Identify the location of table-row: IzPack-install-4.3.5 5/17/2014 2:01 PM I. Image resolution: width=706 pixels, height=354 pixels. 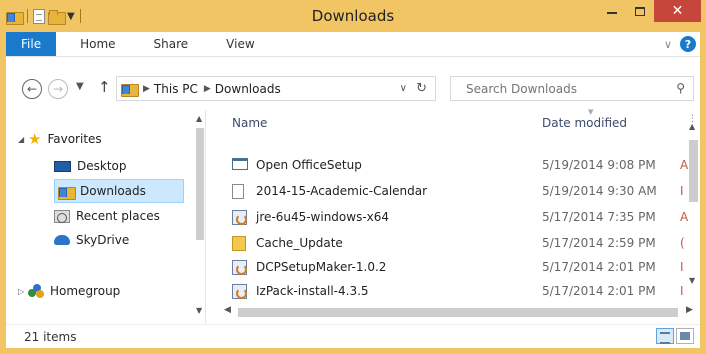
(447, 291).